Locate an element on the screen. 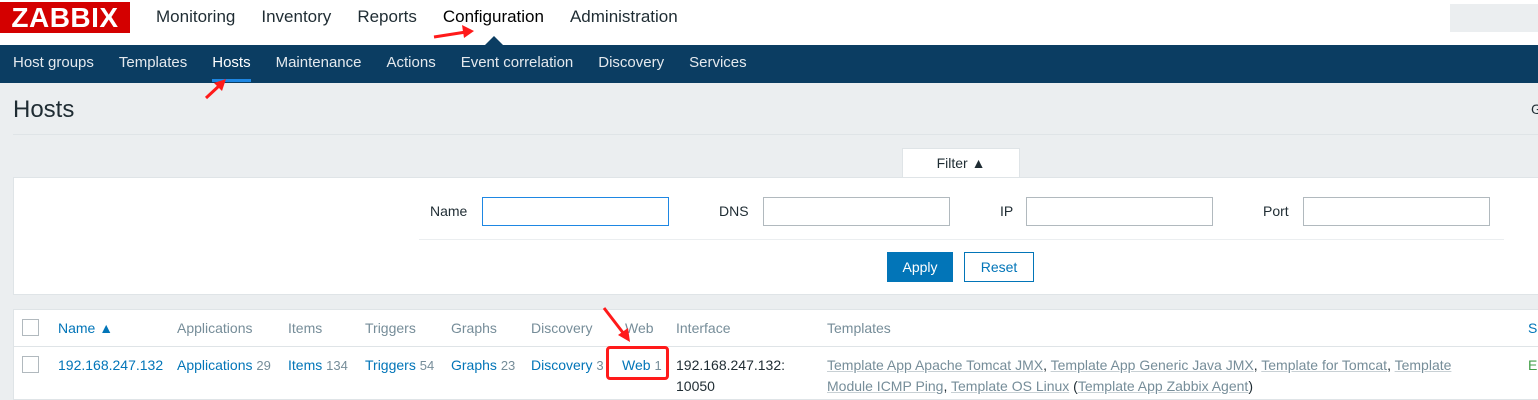 The image size is (1538, 400). host-name-link: 192.168.247.132 is located at coordinates (110, 365).